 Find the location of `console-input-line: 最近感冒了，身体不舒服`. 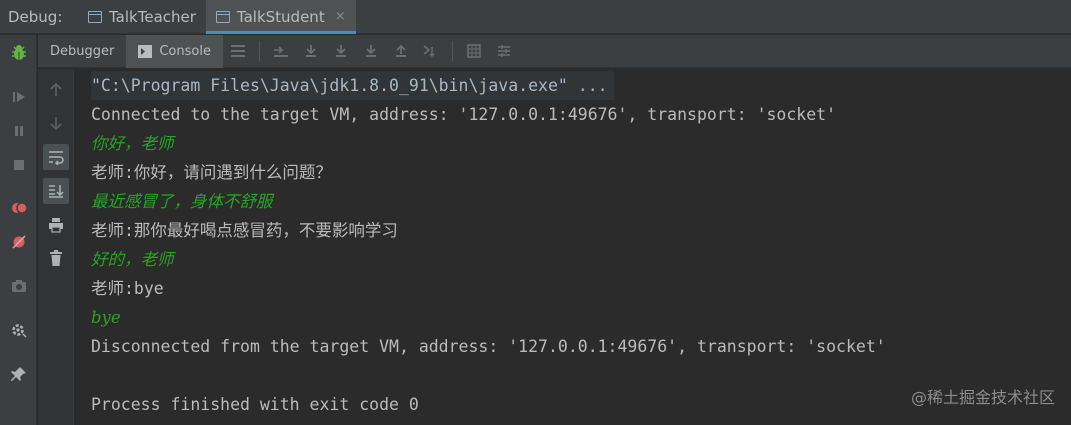

console-input-line: 最近感冒了，身体不舒服 is located at coordinates (182, 201).